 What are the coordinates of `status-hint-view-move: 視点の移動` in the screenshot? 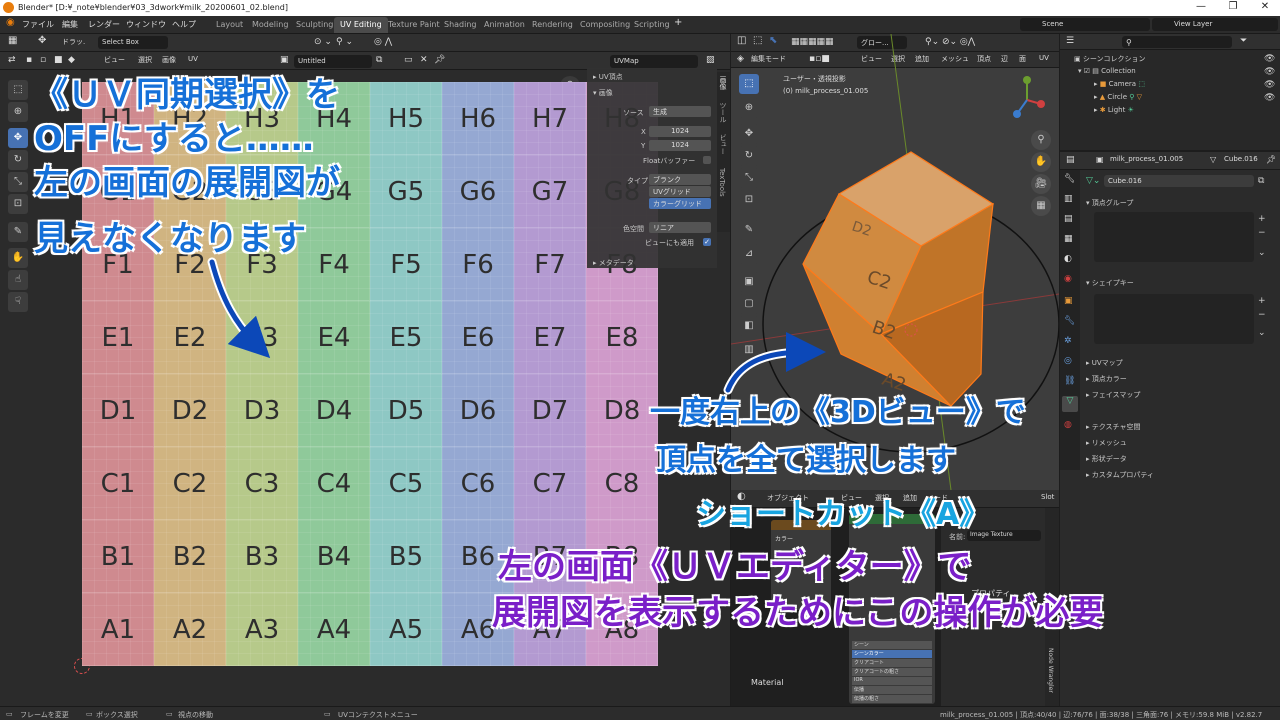 It's located at (195, 715).